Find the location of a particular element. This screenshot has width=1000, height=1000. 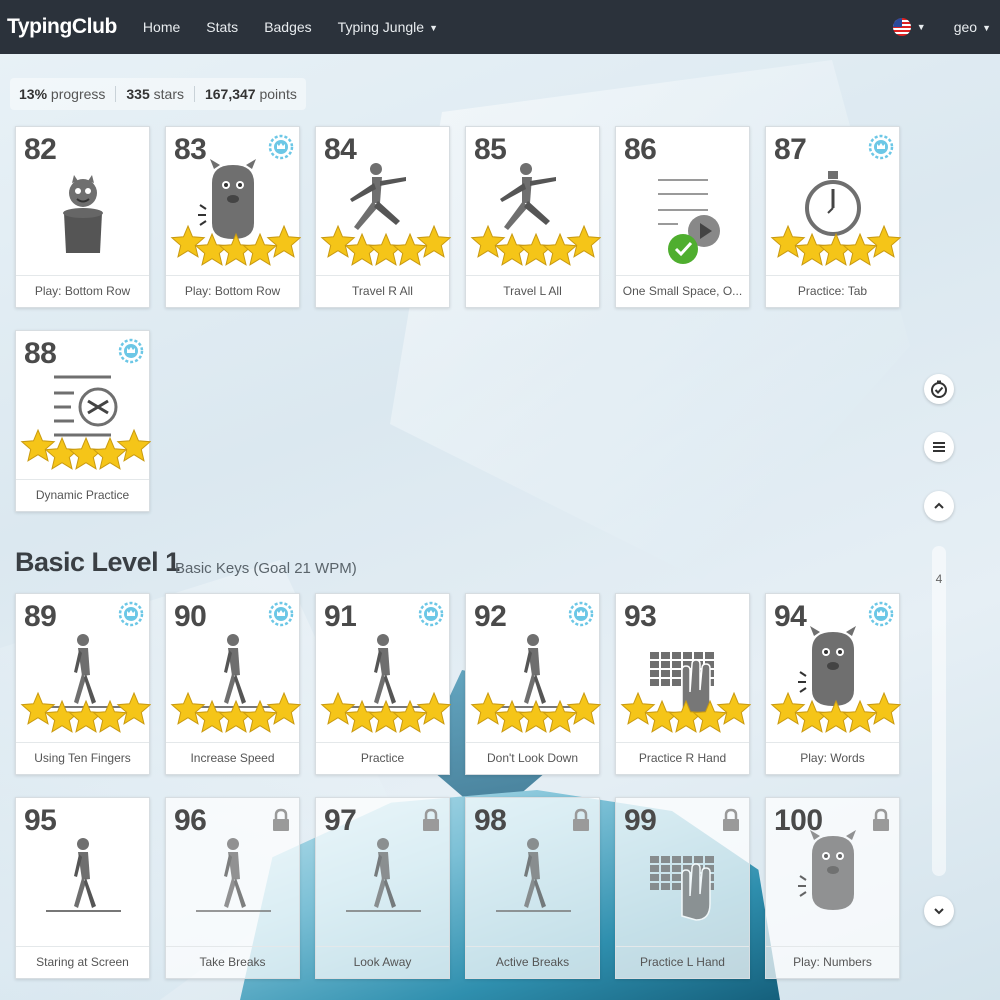

progress-summary: 13% progress 335 stars 167,347 points is located at coordinates (158, 94).